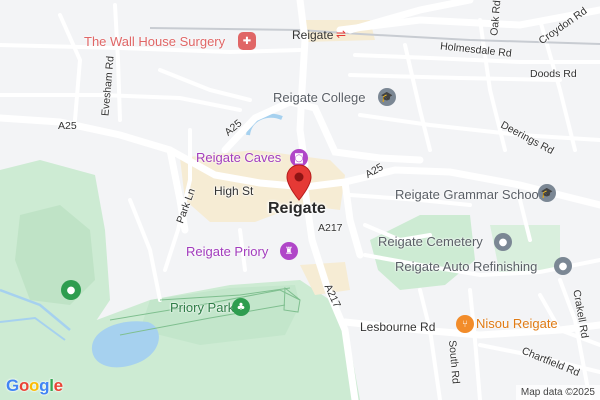 This screenshot has height=400, width=600. I want to click on poi-label-reigate-caves: Reigate Caves, so click(238, 157).